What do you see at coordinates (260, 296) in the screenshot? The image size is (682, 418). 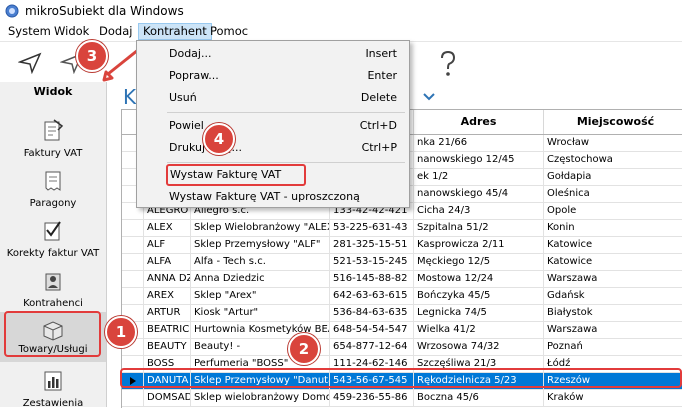 I see `table-cell: Sklep "Arex"` at bounding box center [260, 296].